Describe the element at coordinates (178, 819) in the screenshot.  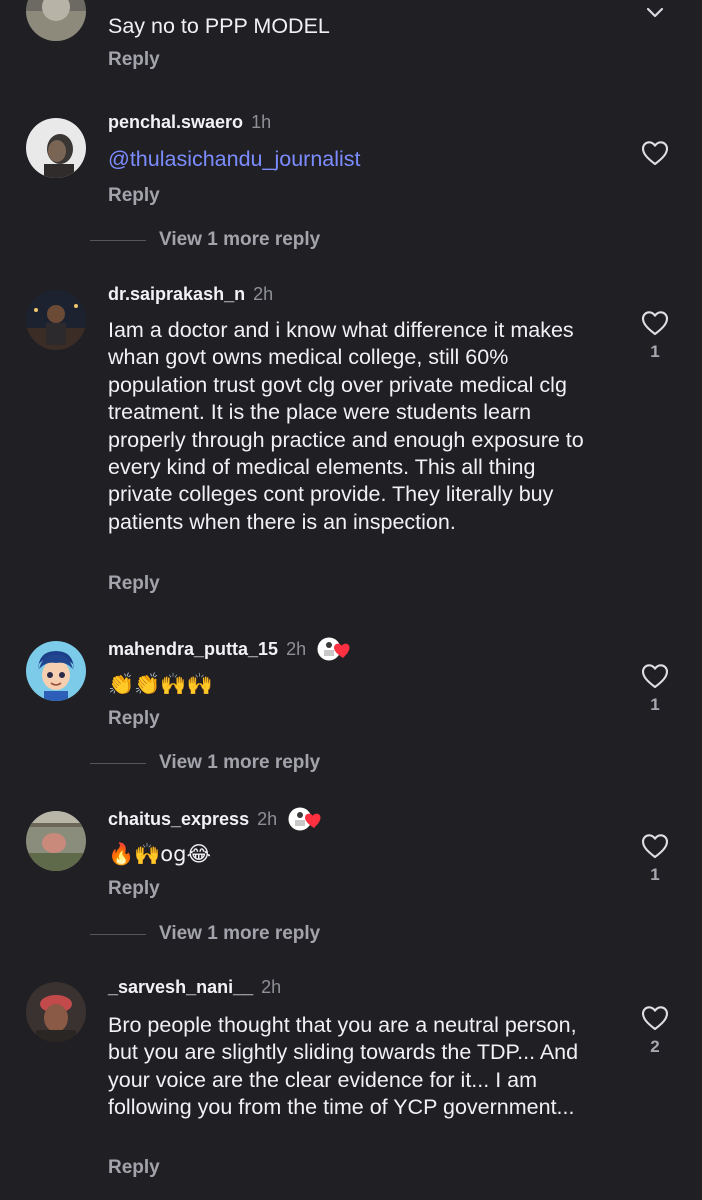
I see `username: chaitus_express` at that location.